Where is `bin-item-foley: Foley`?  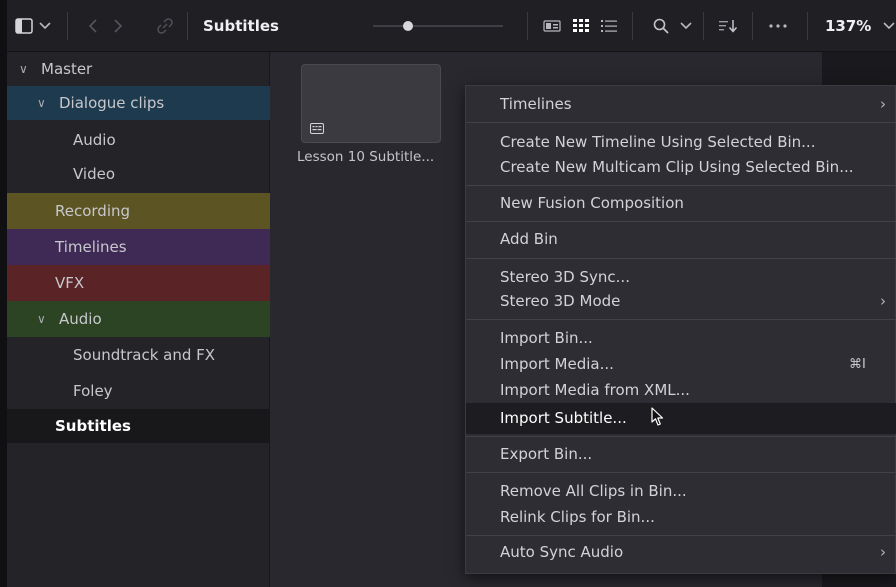 bin-item-foley: Foley is located at coordinates (138, 391).